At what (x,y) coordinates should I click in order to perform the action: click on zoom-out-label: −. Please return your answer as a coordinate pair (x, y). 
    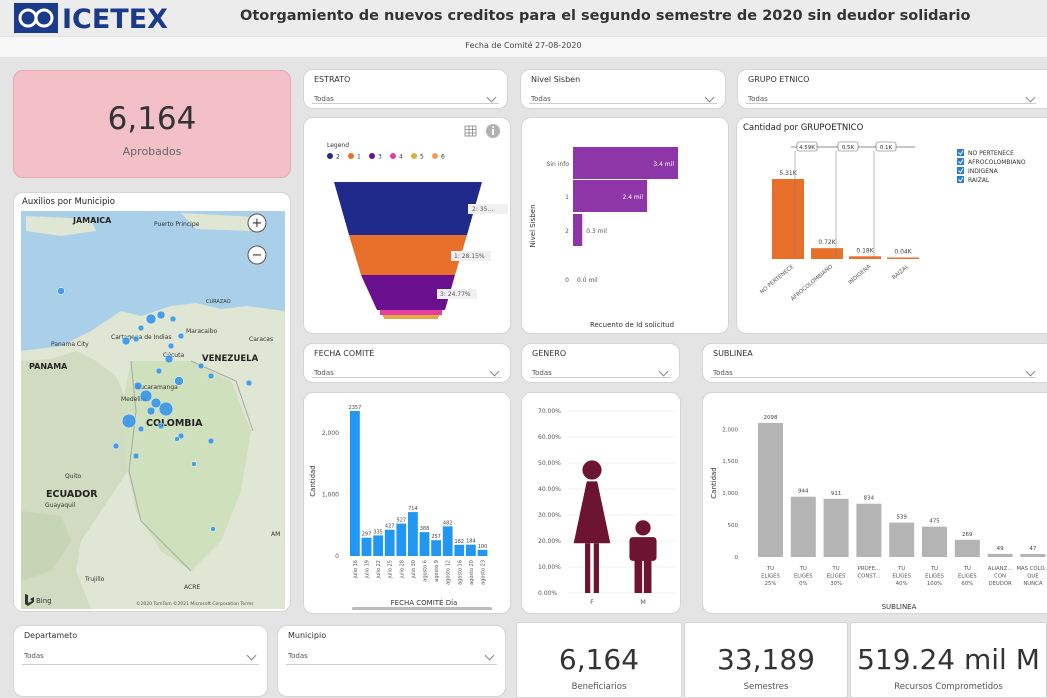
    Looking at the image, I should click on (257, 255).